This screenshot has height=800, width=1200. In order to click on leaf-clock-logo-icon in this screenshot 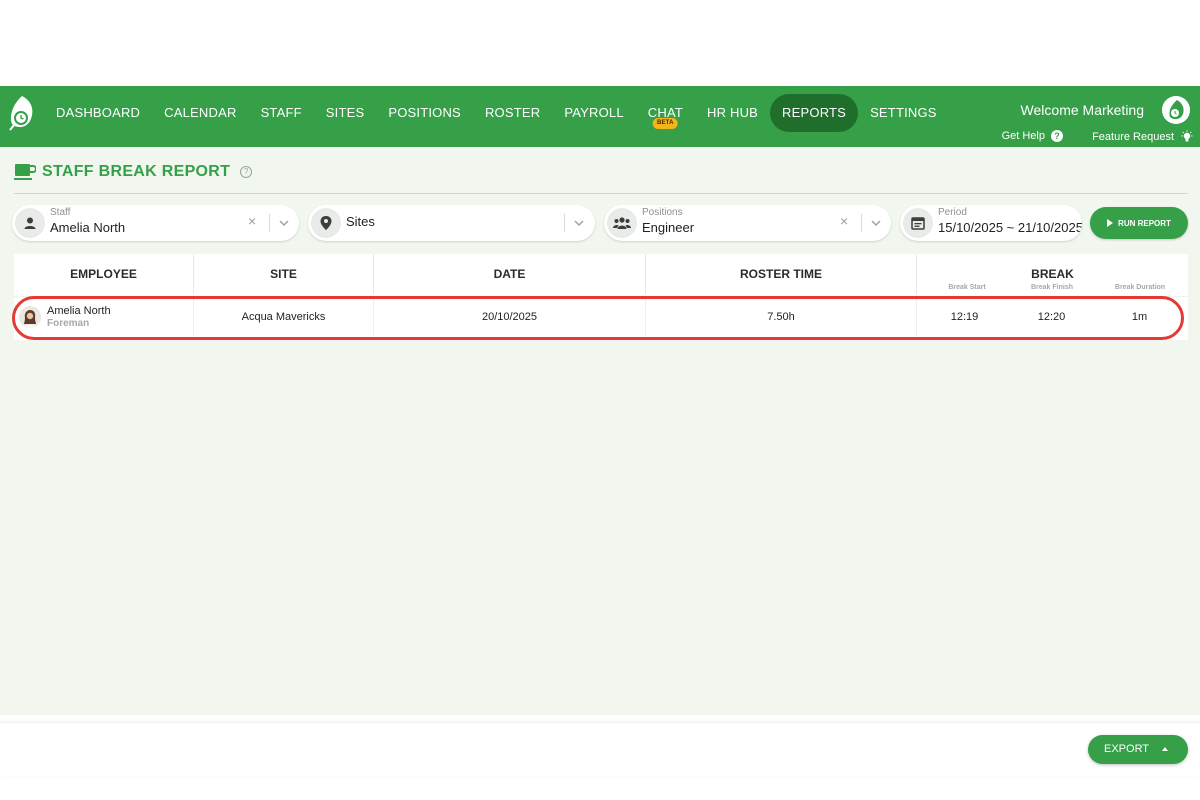, I will do `click(22, 113)`.